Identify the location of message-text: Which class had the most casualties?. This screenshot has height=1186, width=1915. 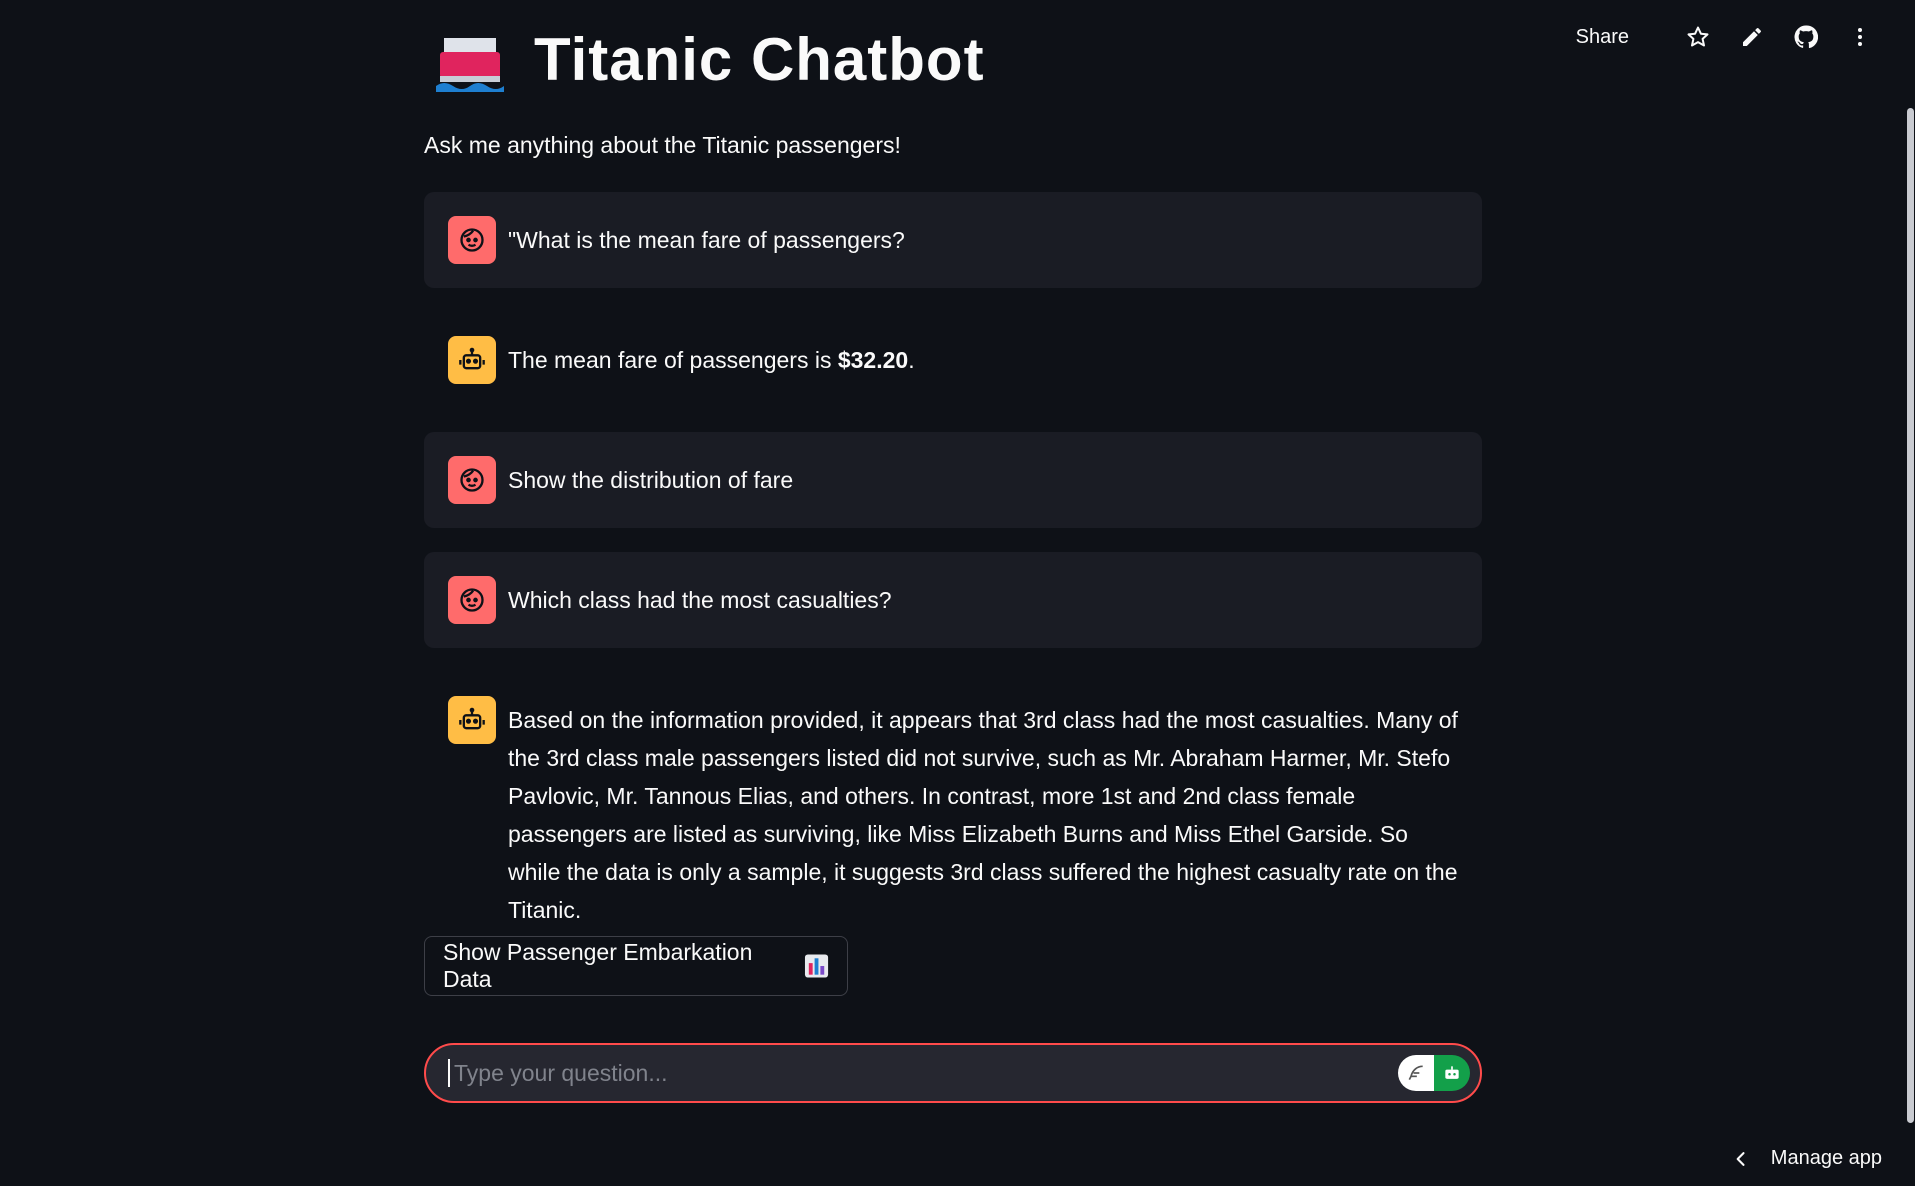
(700, 600).